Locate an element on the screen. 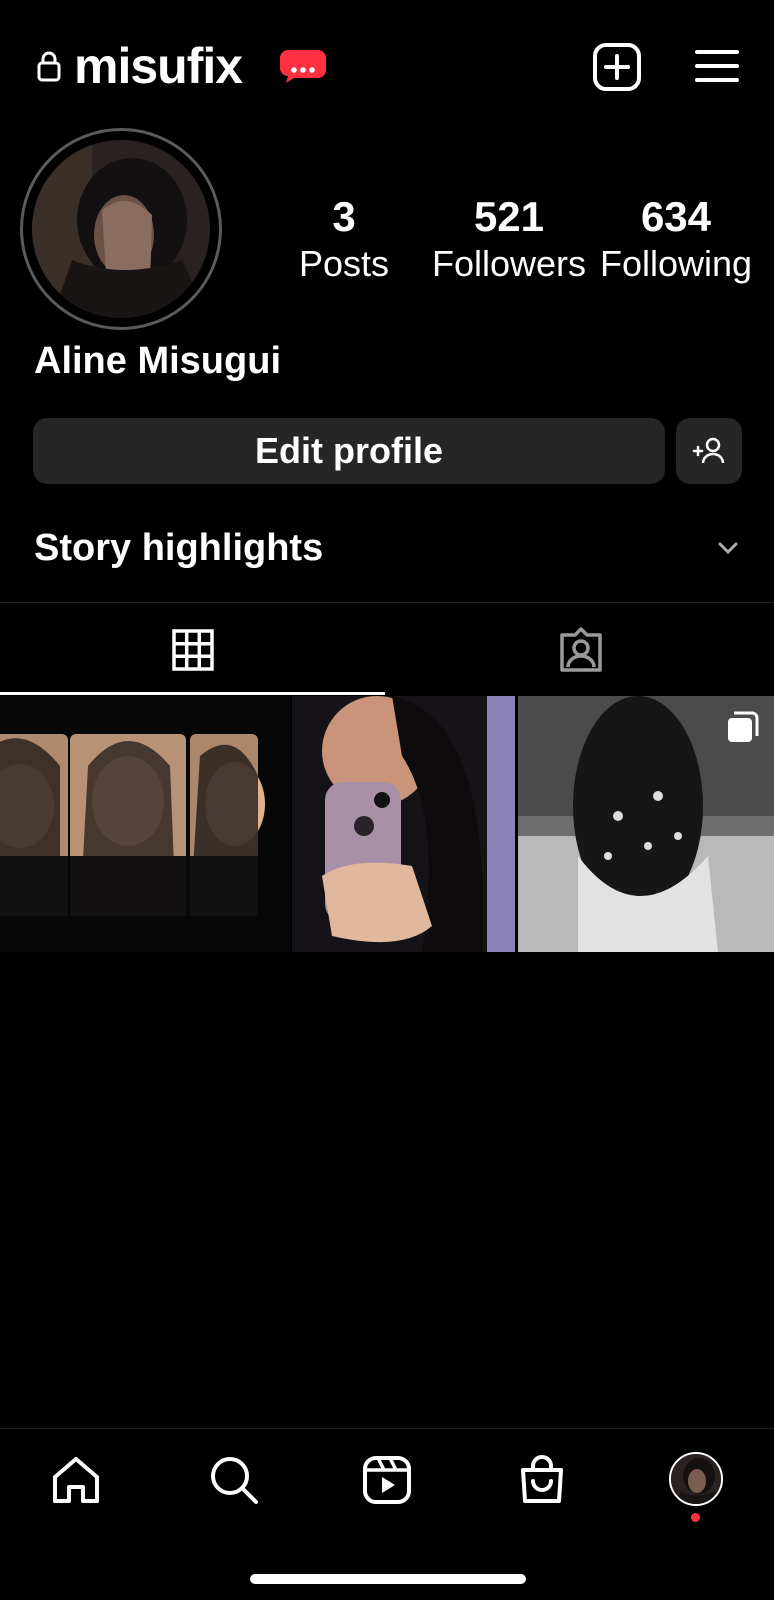 The height and width of the screenshot is (1600, 774). tab-tagged is located at coordinates (580, 650).